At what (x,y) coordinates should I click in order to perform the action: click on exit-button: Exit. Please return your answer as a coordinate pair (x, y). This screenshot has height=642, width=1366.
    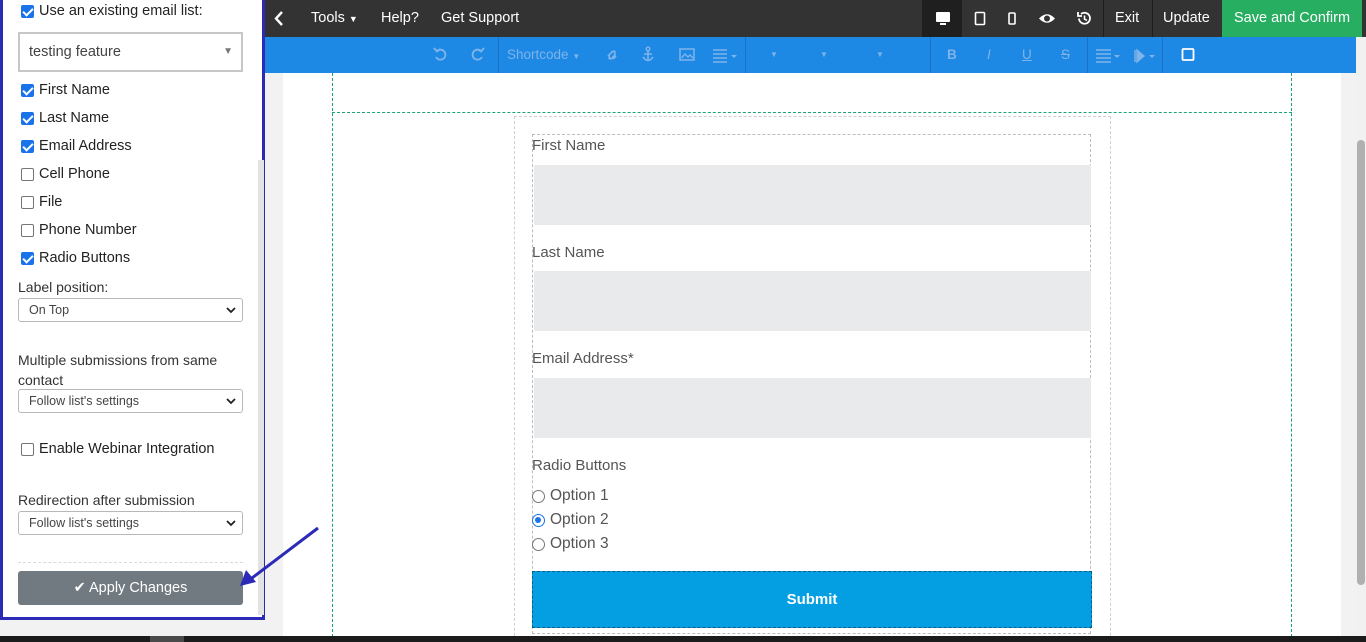
    Looking at the image, I should click on (1127, 18).